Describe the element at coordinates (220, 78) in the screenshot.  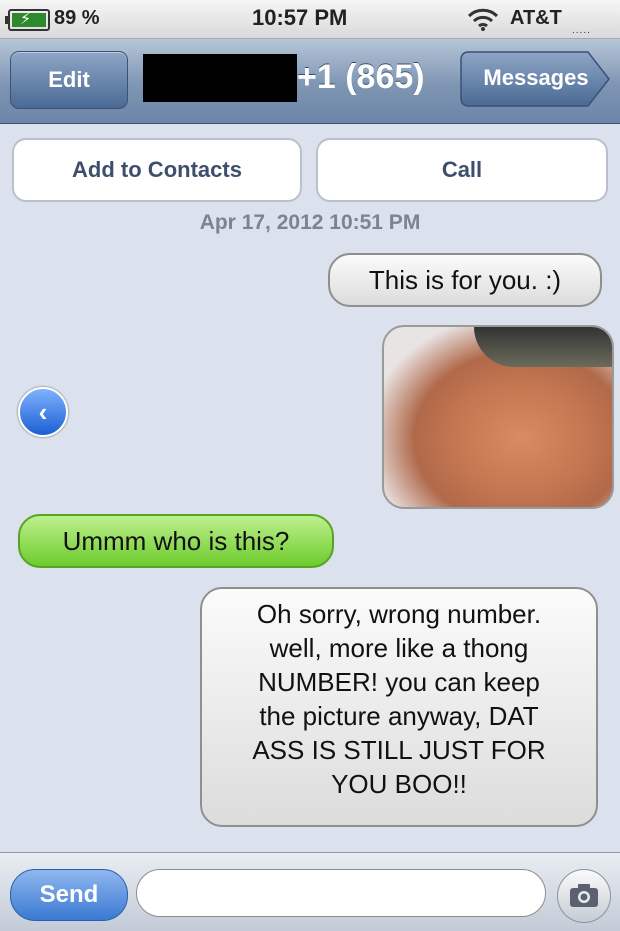
I see `redacted-contact-name` at that location.